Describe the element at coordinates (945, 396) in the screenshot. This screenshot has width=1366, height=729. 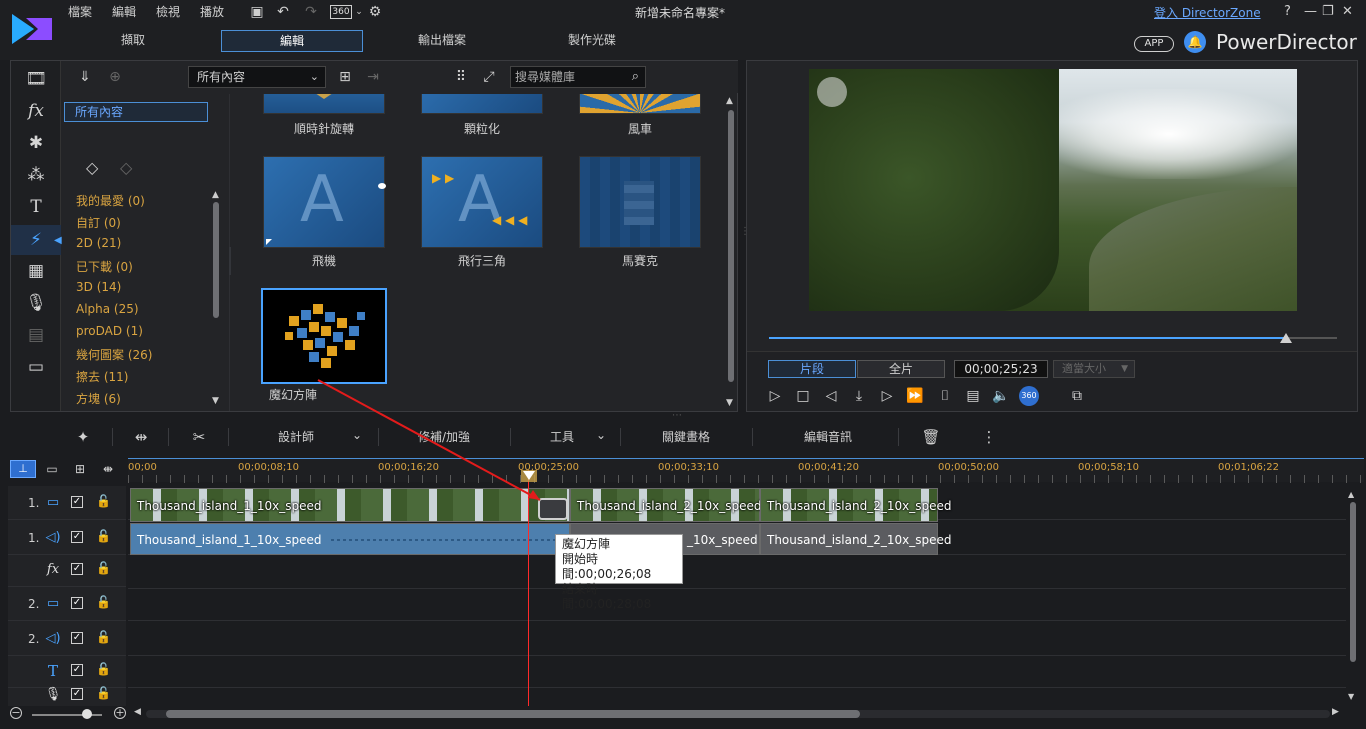
I see `snapshot-icon: ⌷` at that location.